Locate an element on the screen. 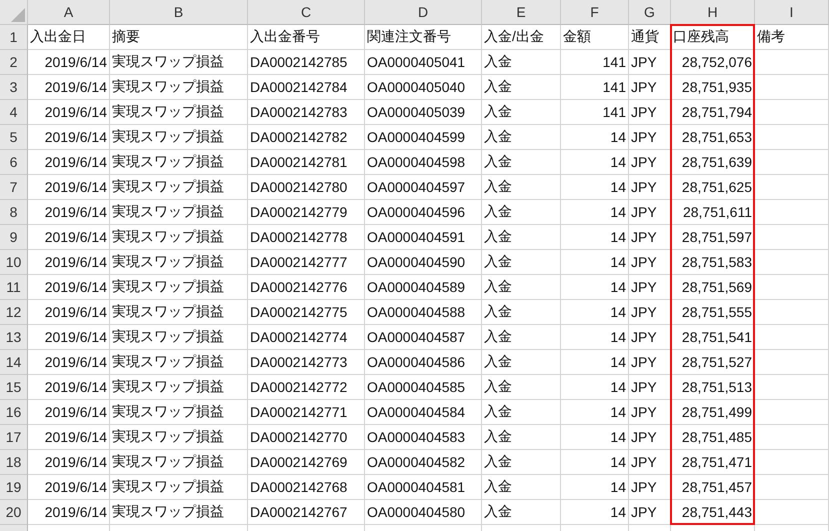 The width and height of the screenshot is (829, 531). table-cell: DA0002142785 is located at coordinates (306, 62).